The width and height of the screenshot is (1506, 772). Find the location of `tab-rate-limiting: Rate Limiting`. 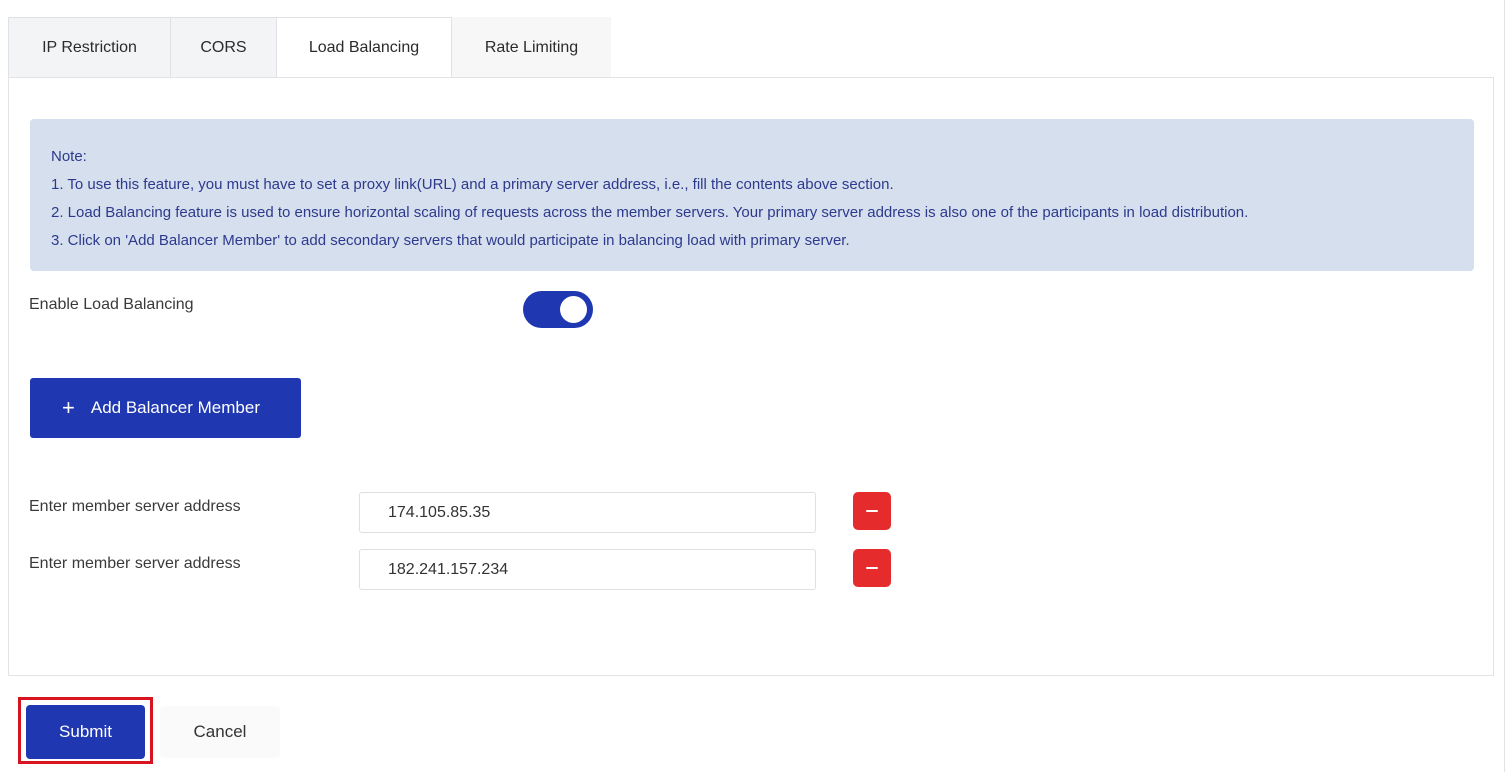

tab-rate-limiting: Rate Limiting is located at coordinates (531, 47).